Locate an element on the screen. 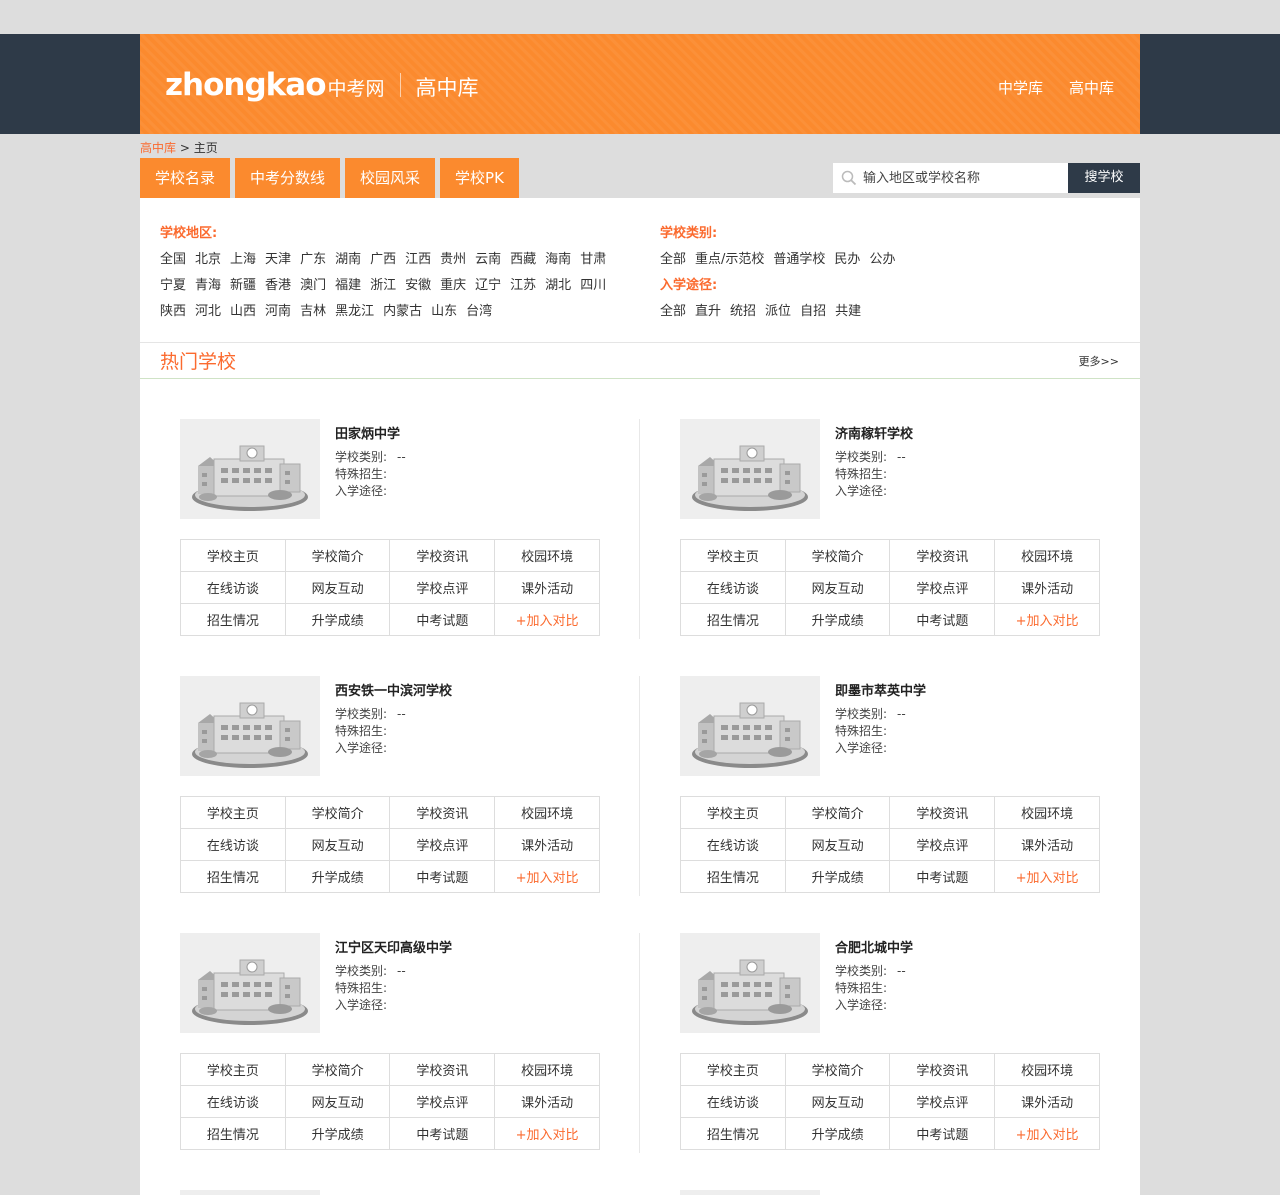 The image size is (1280, 1195). tab-campus: 校园风采 is located at coordinates (390, 178).